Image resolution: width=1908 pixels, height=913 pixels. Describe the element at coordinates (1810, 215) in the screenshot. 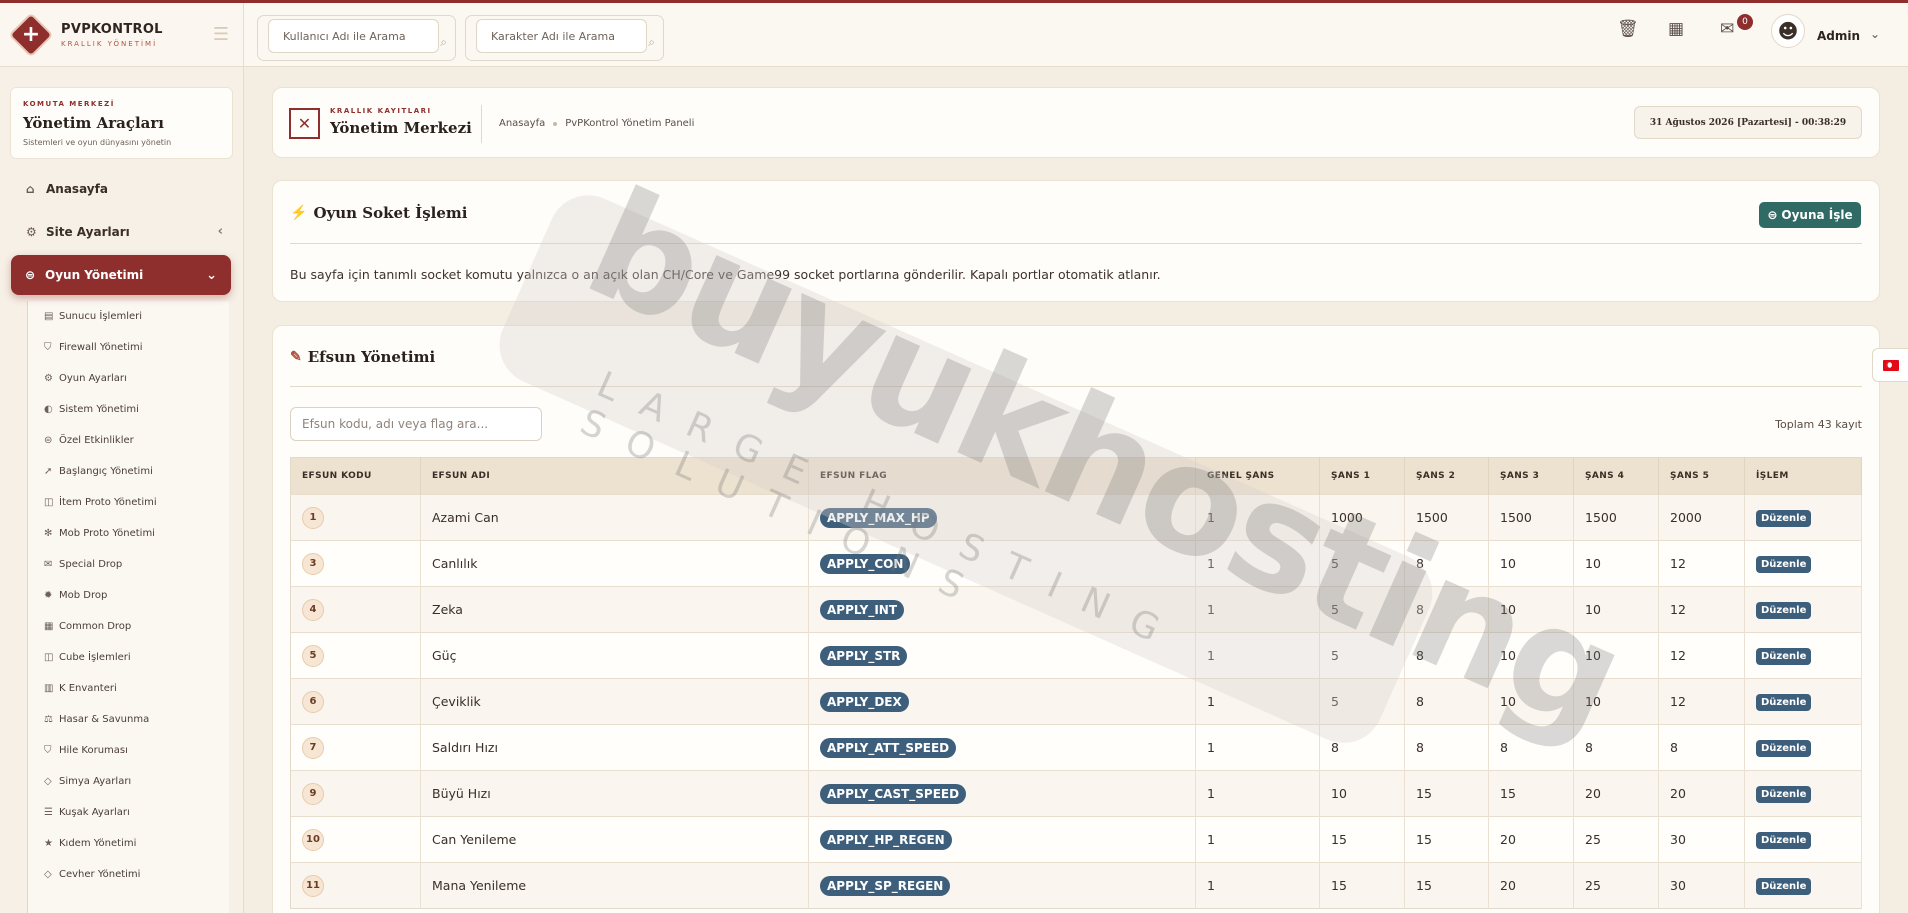

I see `play-in-game-button: ⊜ Oyuna İşle` at that location.